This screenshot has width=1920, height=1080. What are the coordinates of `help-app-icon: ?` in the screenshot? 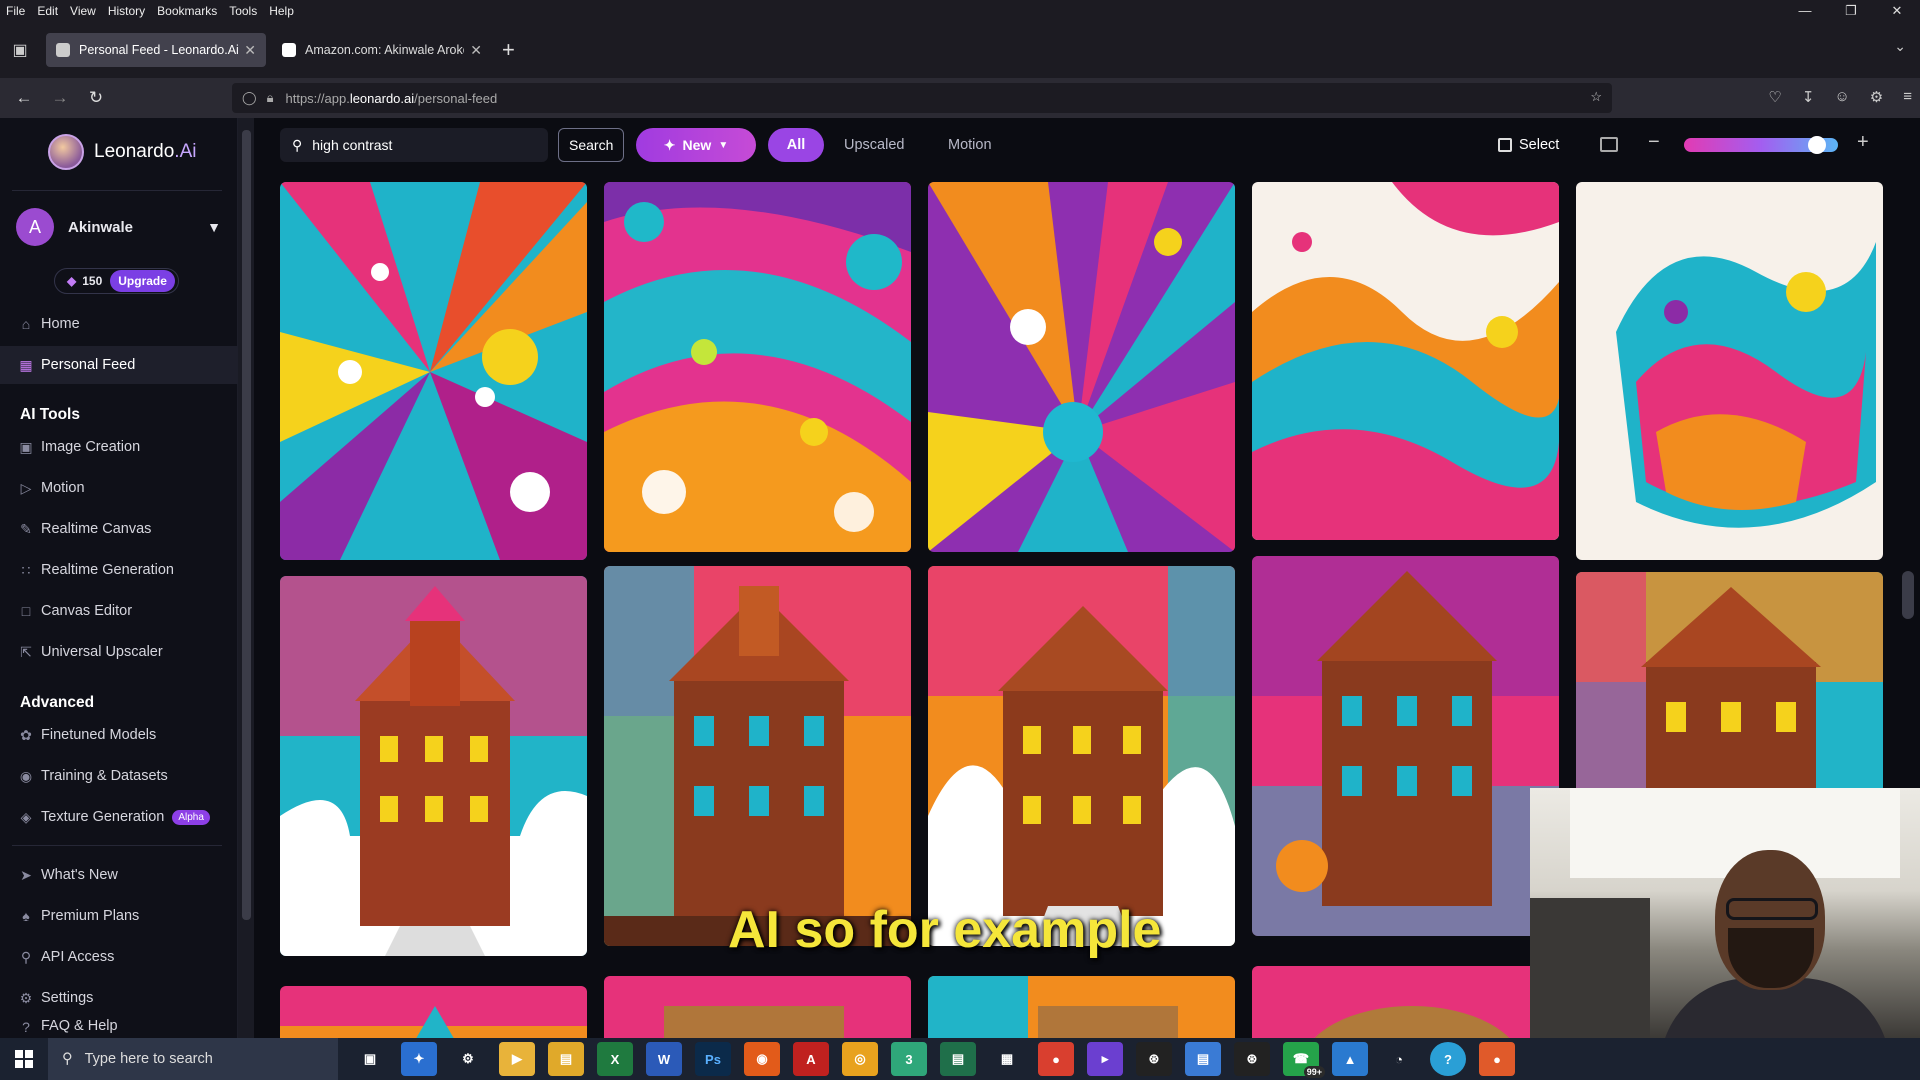 It's located at (1448, 1059).